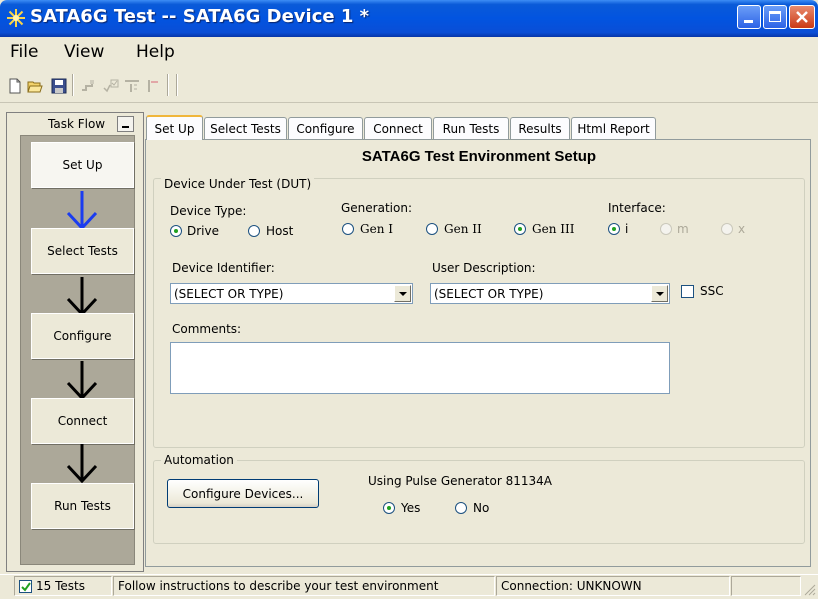 This screenshot has height=599, width=818. Describe the element at coordinates (16, 18) in the screenshot. I see `app-logo-icon` at that location.